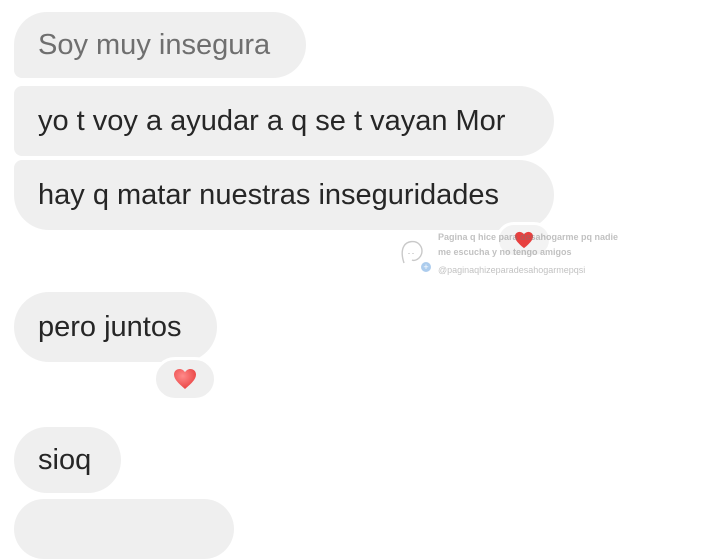 This screenshot has height=559, width=720. Describe the element at coordinates (426, 267) in the screenshot. I see `add-icon: +` at that location.